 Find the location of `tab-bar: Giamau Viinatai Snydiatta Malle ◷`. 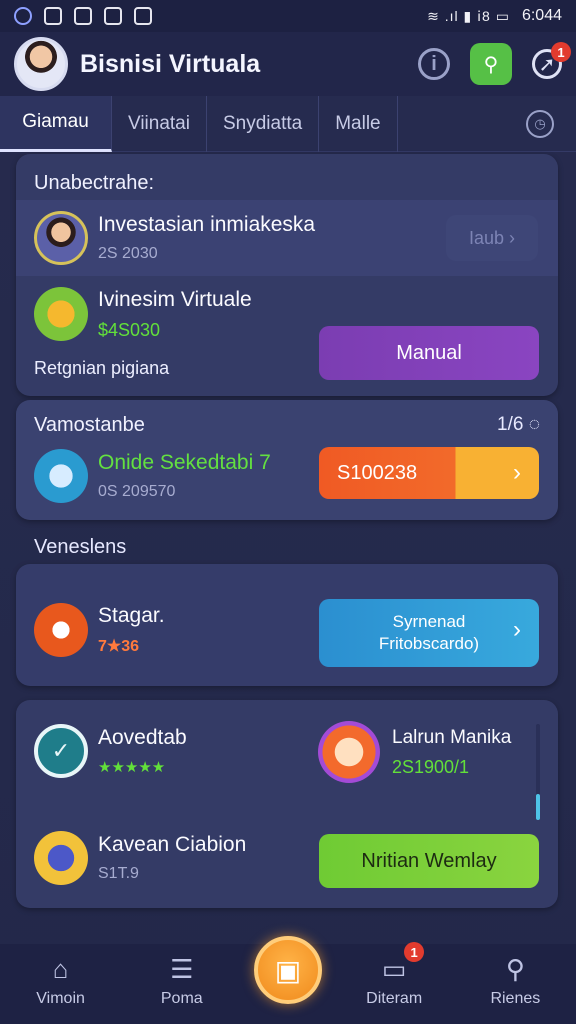

tab-bar: Giamau Viinatai Snydiatta Malle ◷ is located at coordinates (288, 123).